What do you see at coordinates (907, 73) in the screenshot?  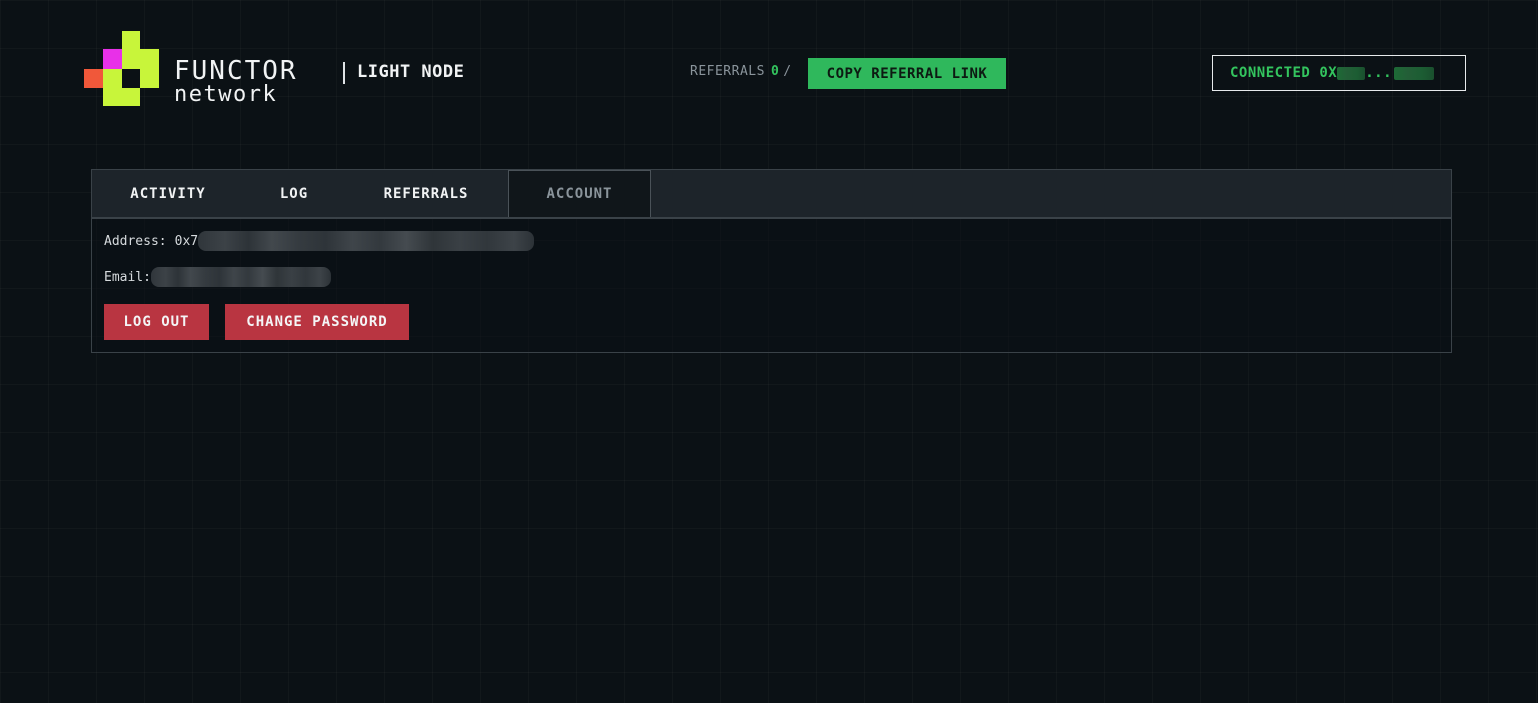 I see `copy-referral-link-button: COPY REFERRAL LINK` at bounding box center [907, 73].